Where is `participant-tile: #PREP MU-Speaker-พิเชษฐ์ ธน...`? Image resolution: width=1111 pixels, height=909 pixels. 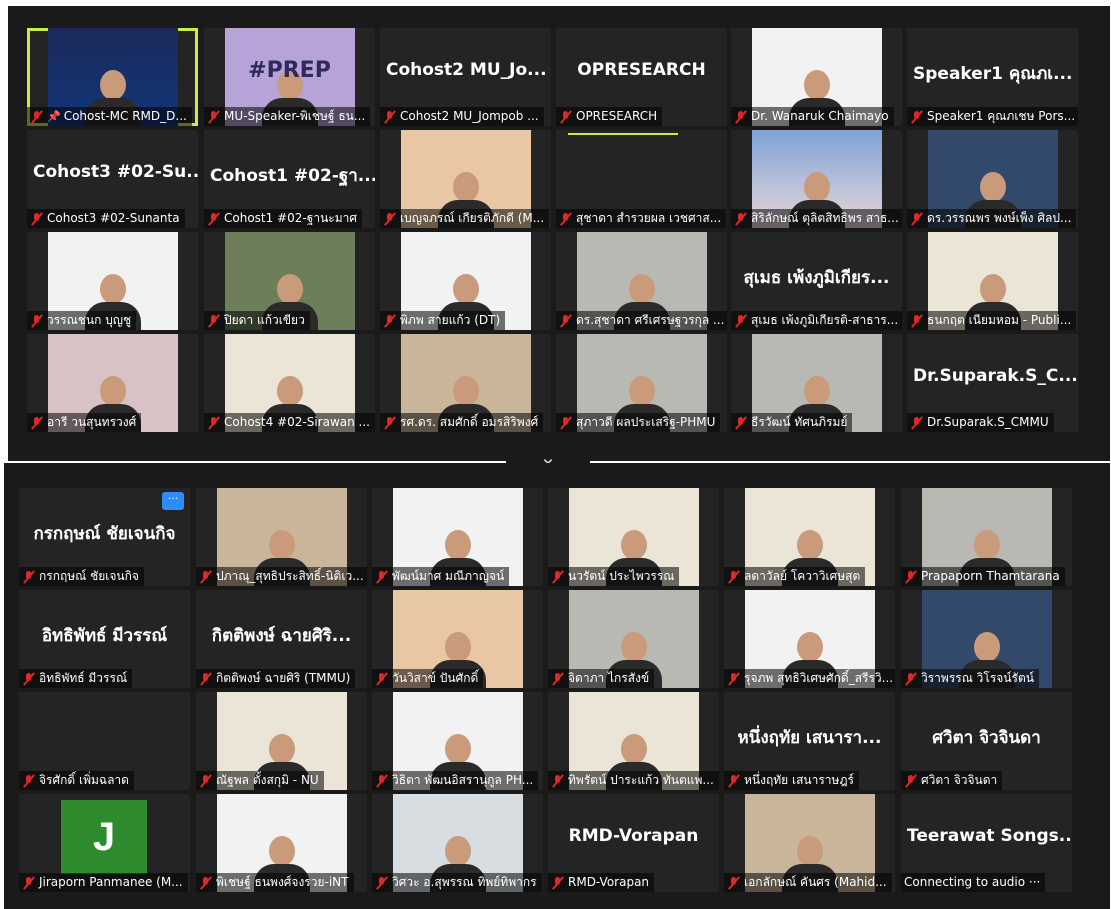
participant-tile: #PREP MU-Speaker-พิเชษฐ์ ธน... is located at coordinates (289, 77).